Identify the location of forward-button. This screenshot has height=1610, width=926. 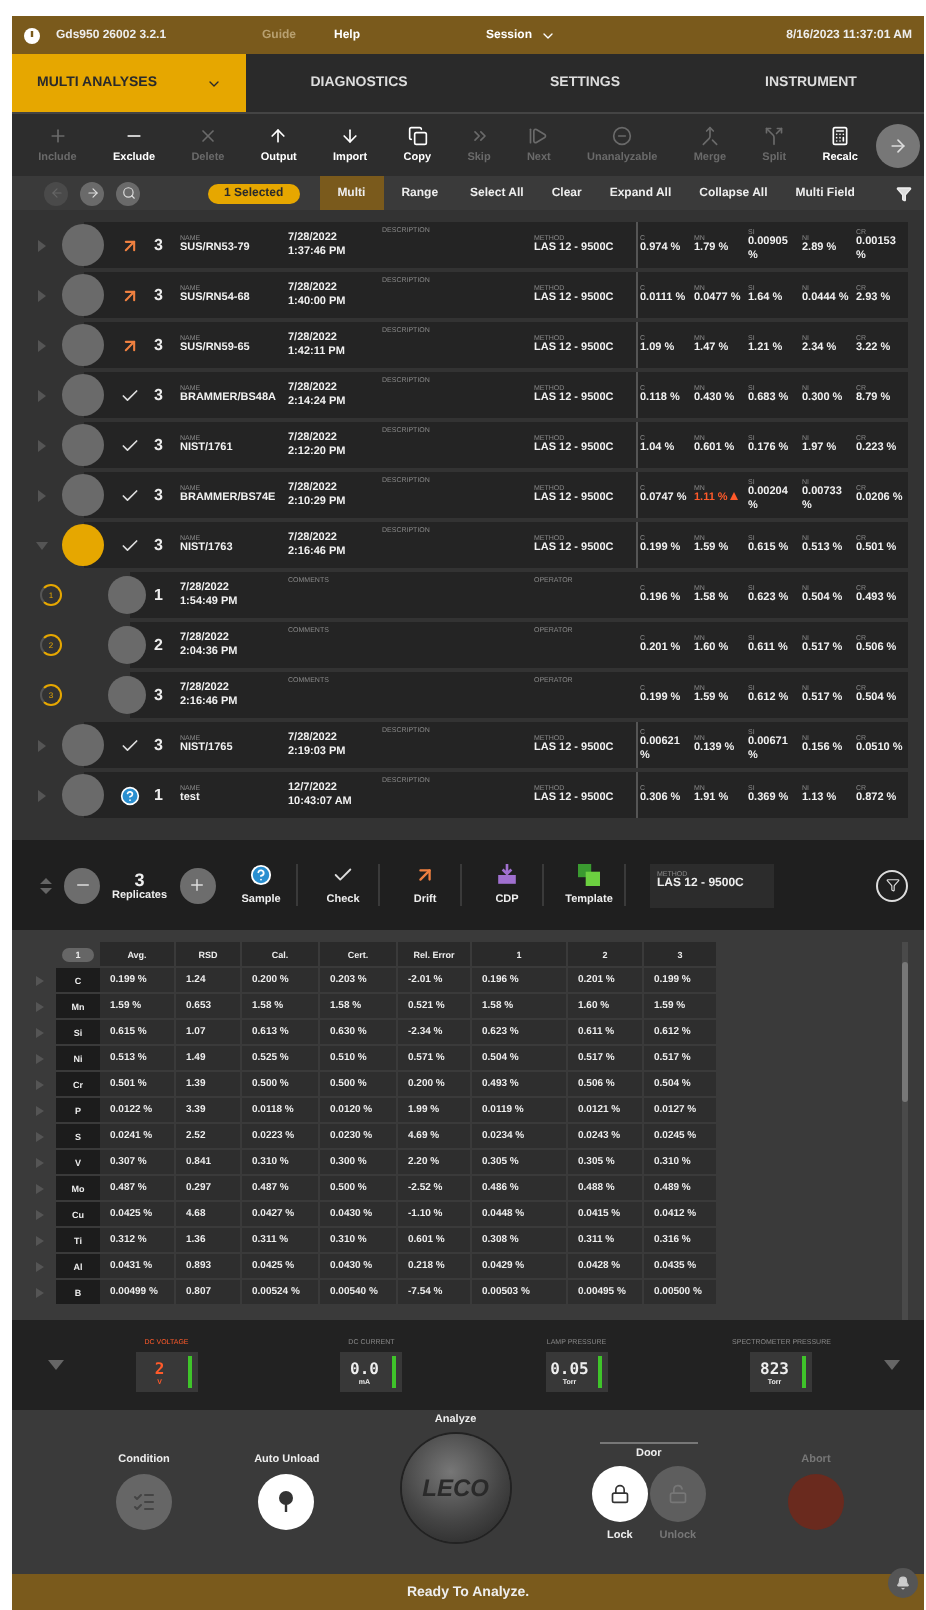
(92, 193).